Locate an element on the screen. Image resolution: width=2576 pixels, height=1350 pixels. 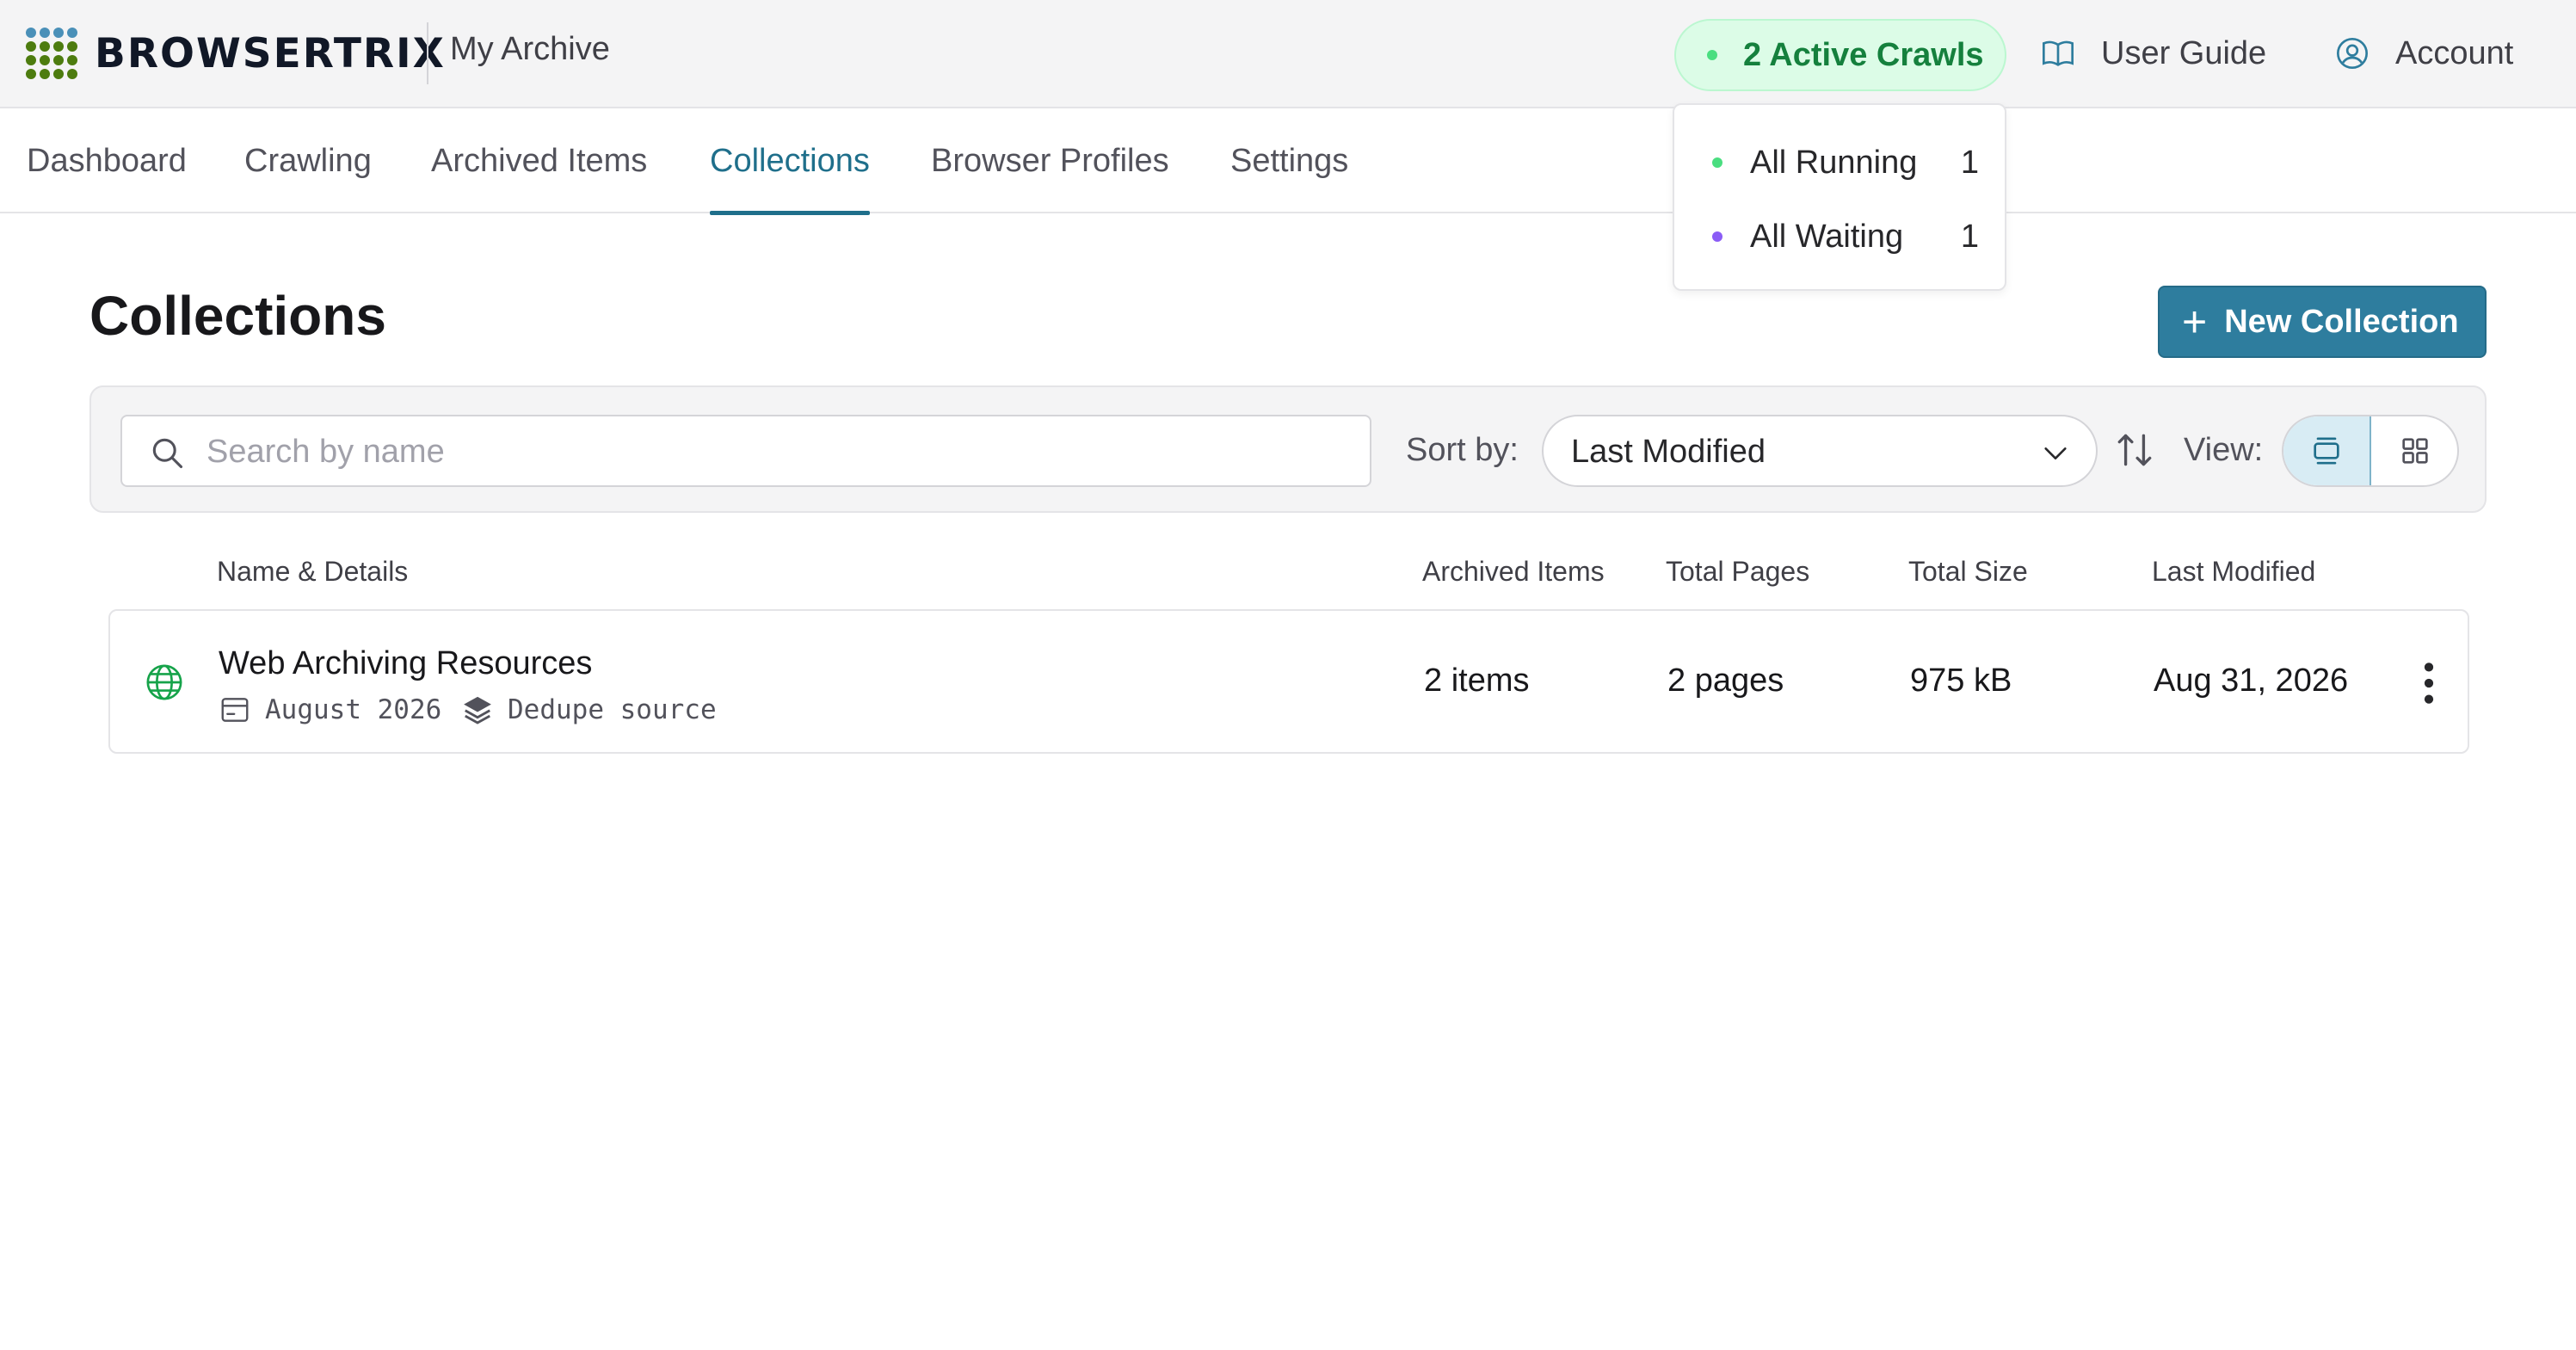
active-crawls-label: 2 Active Crawls is located at coordinates (1864, 54).